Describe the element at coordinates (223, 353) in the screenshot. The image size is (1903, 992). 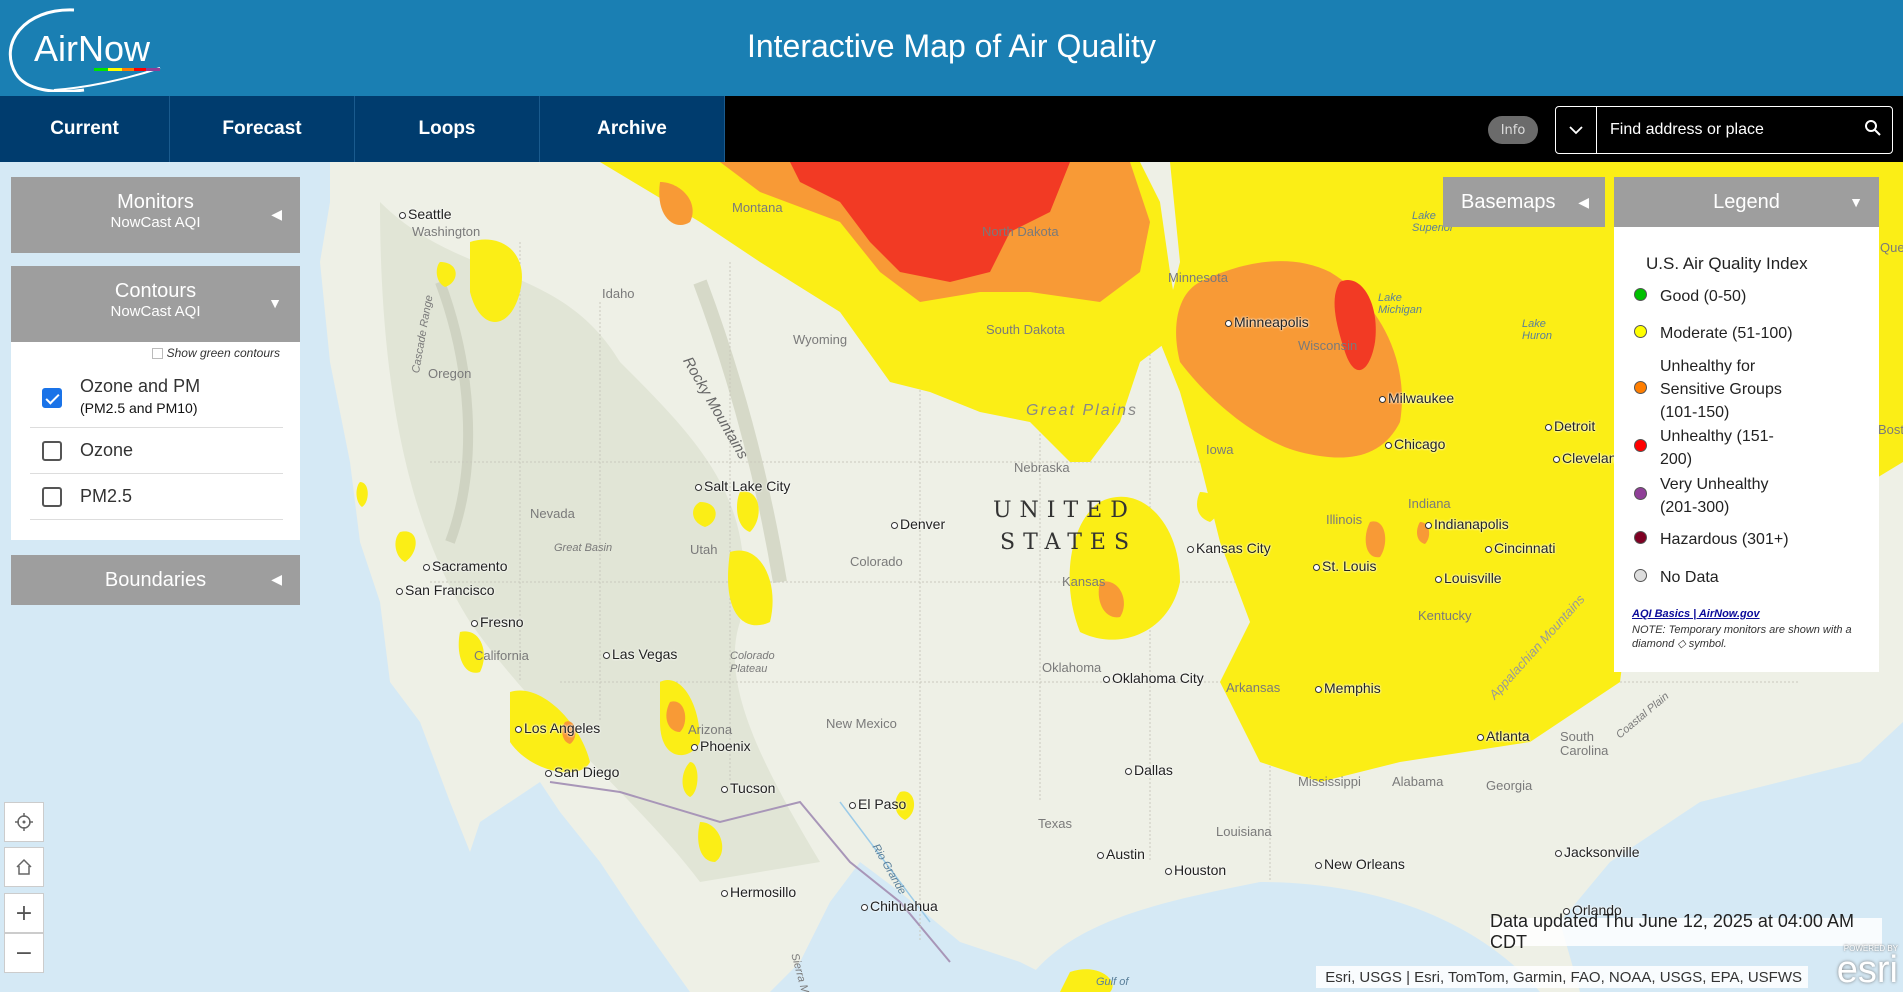
I see `show-green-label: Show green contours` at that location.